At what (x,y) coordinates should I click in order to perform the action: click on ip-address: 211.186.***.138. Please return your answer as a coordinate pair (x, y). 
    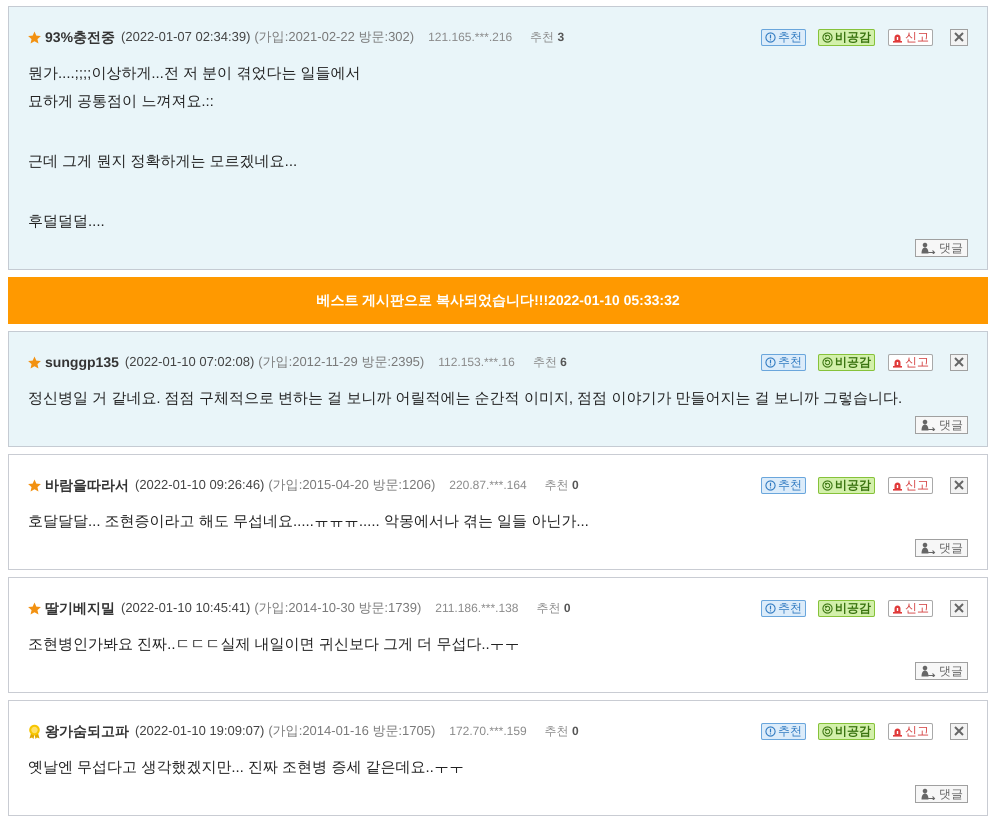
    Looking at the image, I should click on (476, 608).